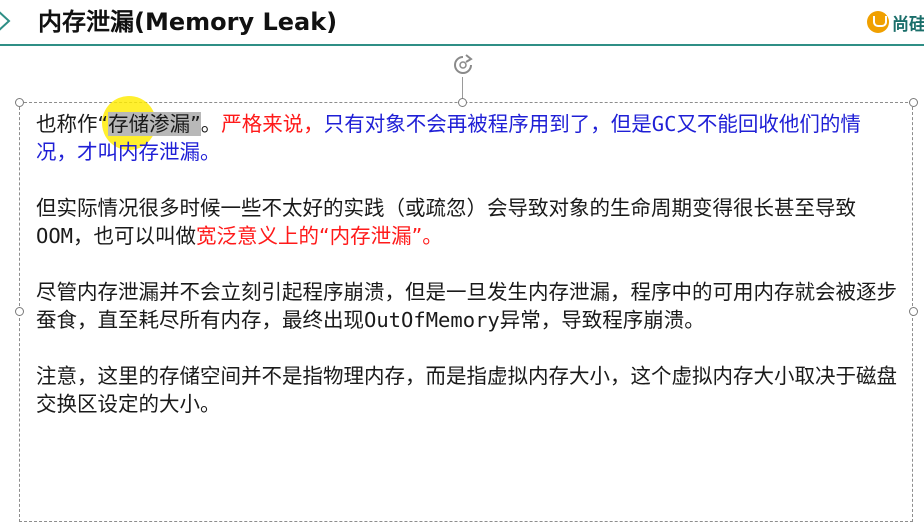 The width and height of the screenshot is (924, 522). Describe the element at coordinates (462, 102) in the screenshot. I see `resize-handle-top-center` at that location.